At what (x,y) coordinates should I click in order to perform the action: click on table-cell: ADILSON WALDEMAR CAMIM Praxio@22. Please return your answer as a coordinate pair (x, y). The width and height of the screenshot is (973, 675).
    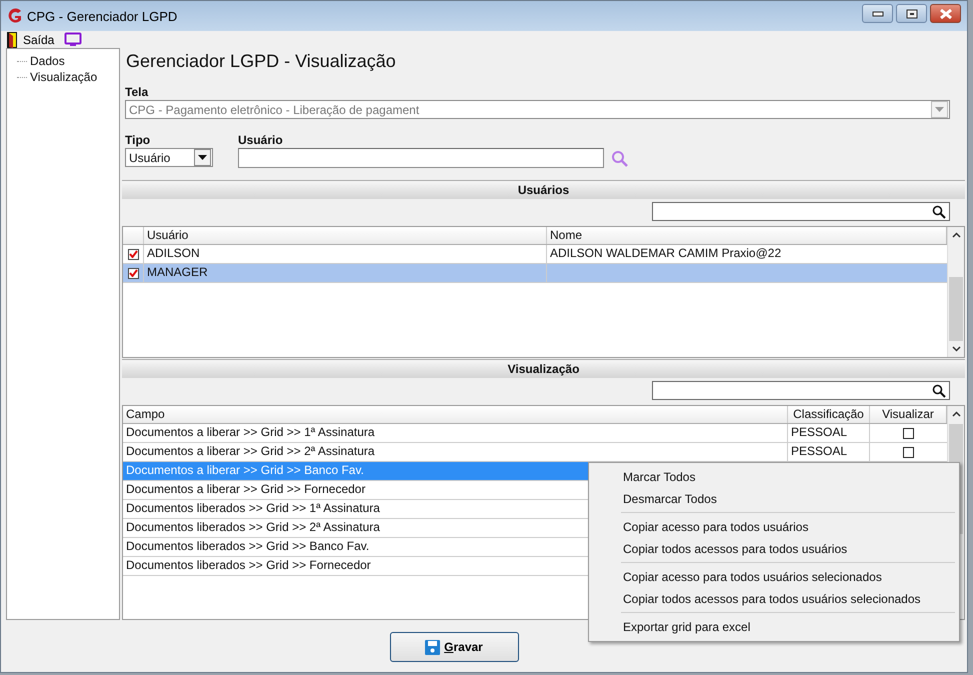
    Looking at the image, I should click on (666, 253).